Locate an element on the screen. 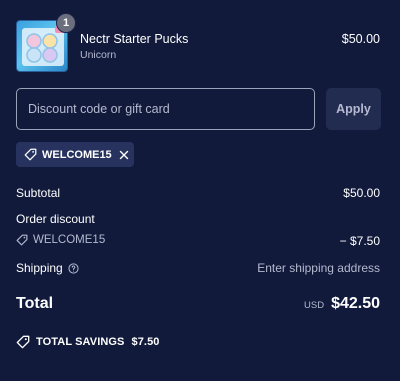  total-price: USD $42.50 is located at coordinates (342, 304).